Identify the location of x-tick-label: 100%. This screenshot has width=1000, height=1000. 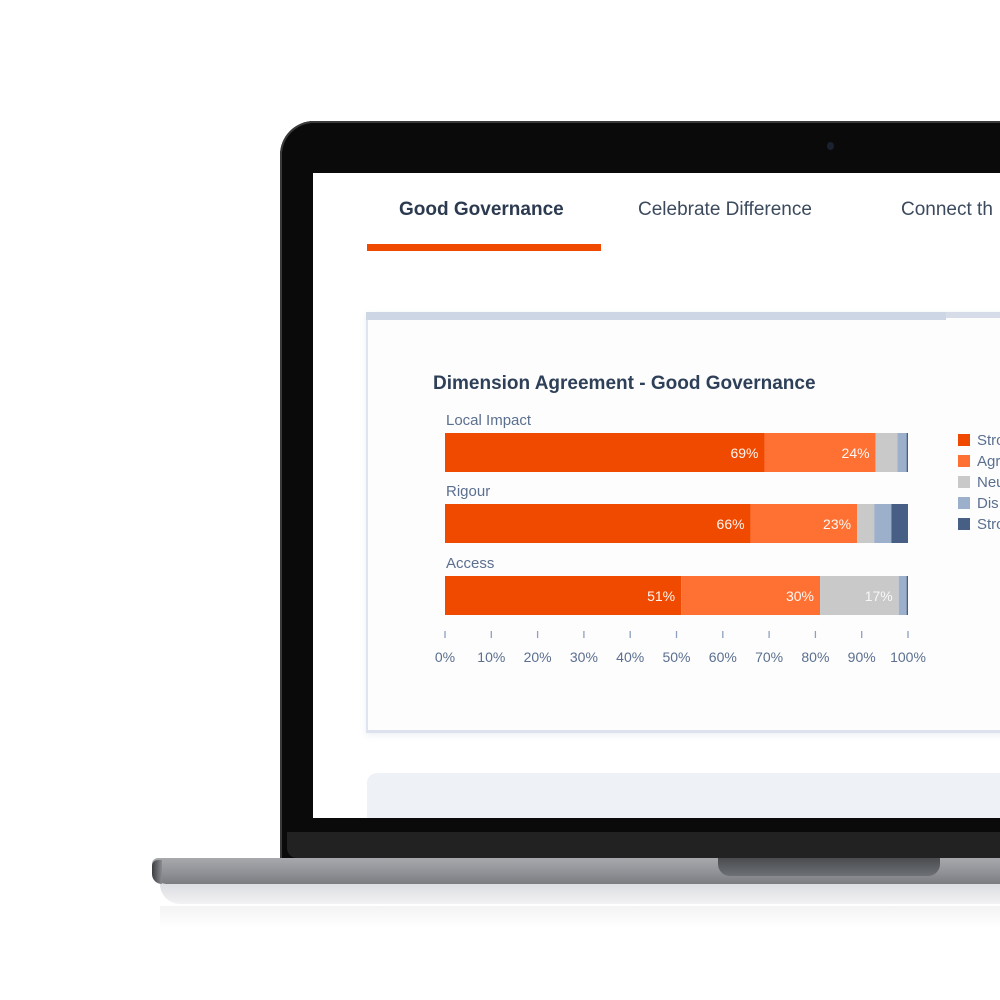
(908, 657).